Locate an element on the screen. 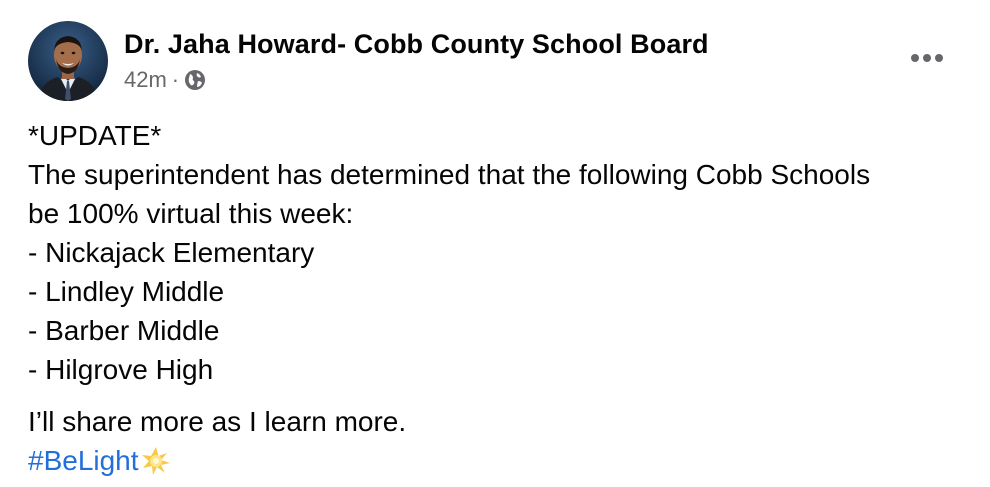 Image resolution: width=990 pixels, height=487 pixels. author-avatar is located at coordinates (68, 61).